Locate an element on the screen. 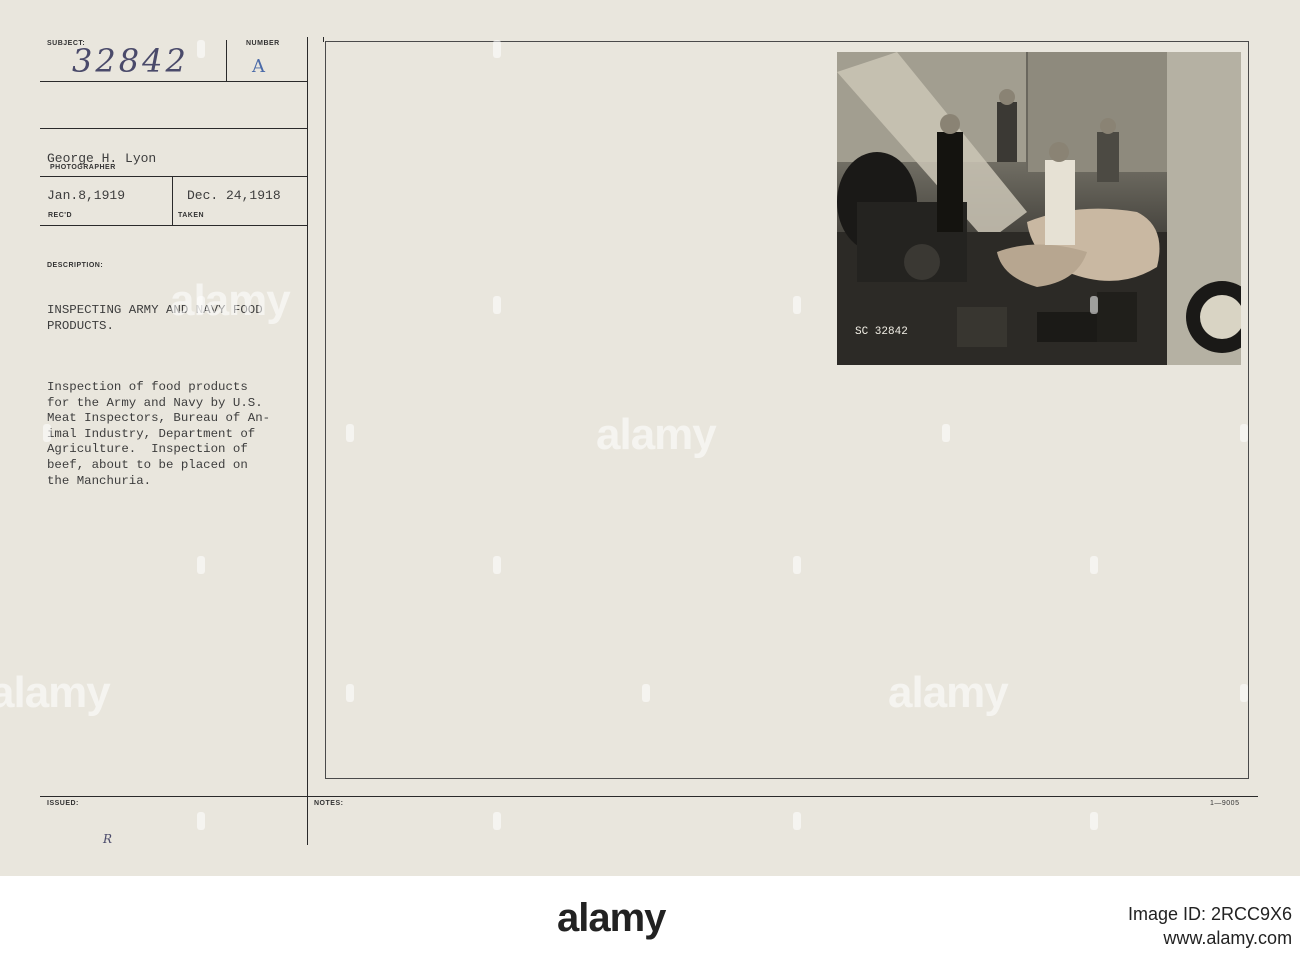 The width and height of the screenshot is (1300, 966). issued-mark: R is located at coordinates (108, 839).